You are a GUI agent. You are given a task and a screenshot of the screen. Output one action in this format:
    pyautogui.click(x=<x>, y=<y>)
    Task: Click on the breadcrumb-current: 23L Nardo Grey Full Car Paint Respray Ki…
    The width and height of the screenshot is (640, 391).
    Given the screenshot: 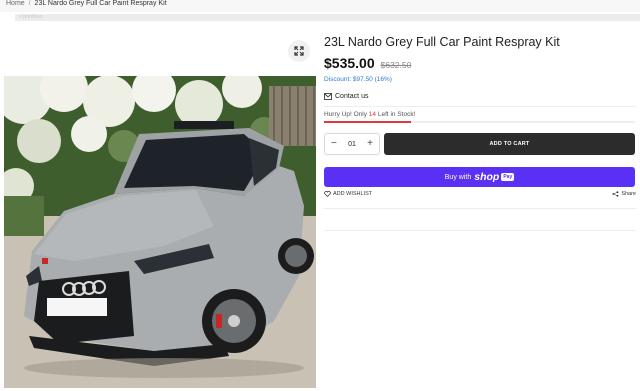 What is the action you would take?
    pyautogui.click(x=100, y=3)
    